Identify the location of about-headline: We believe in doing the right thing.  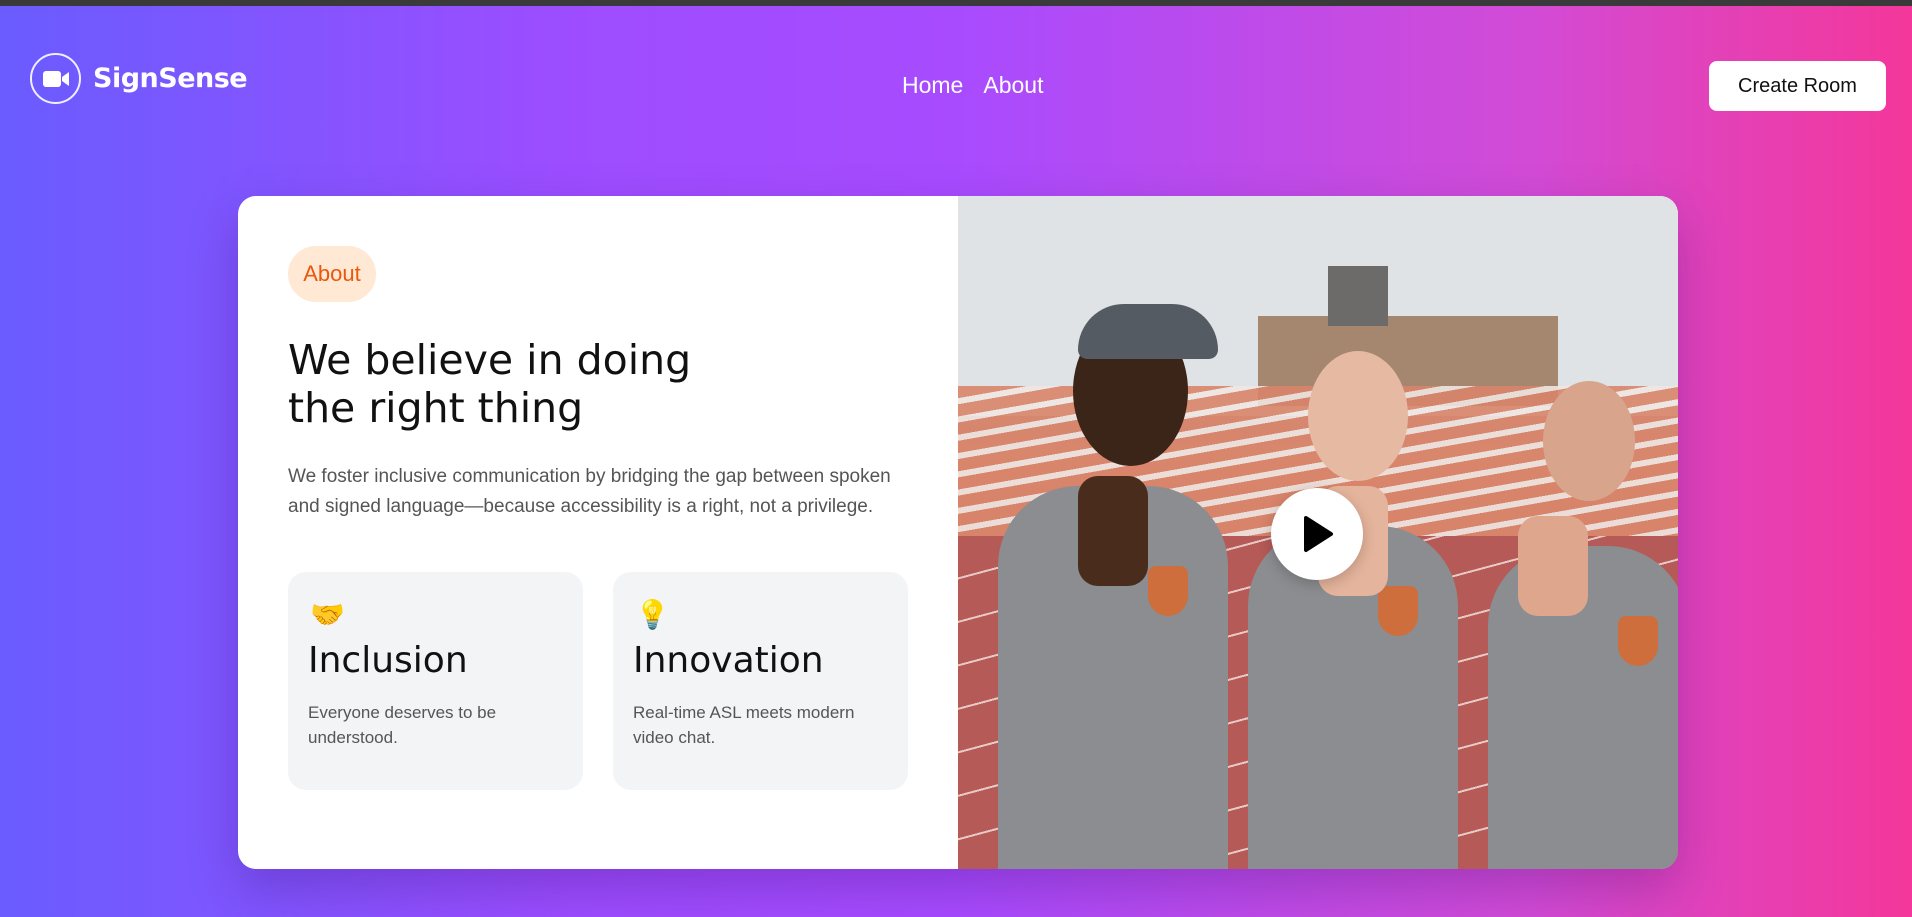
(568, 384).